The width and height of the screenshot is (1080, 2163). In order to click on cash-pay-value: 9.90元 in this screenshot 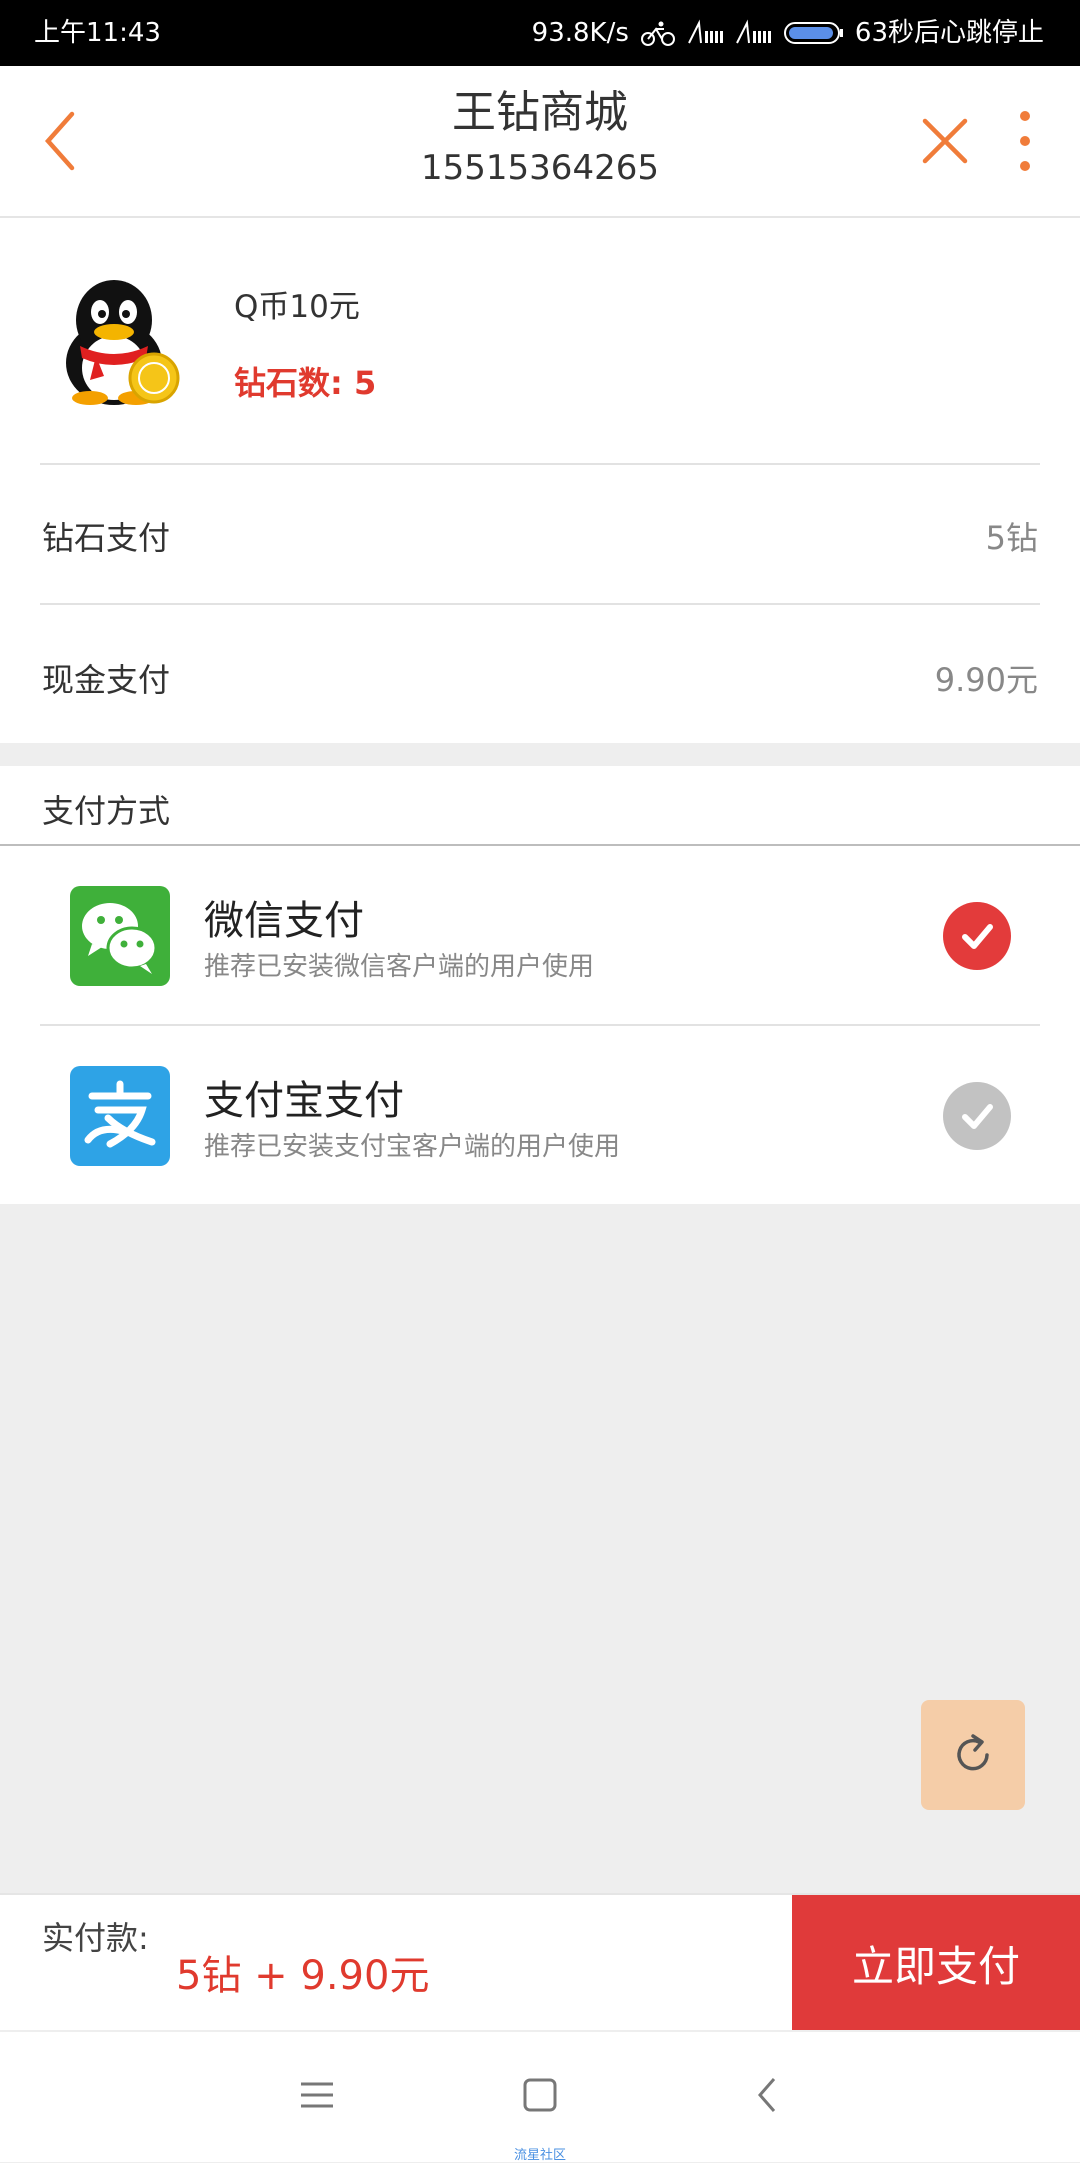, I will do `click(986, 680)`.